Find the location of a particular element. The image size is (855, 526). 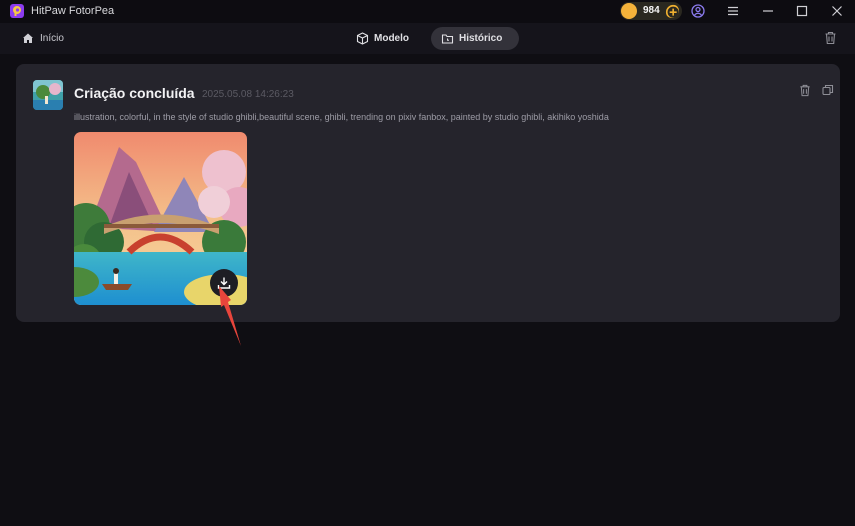

generated-image is located at coordinates (160, 218).